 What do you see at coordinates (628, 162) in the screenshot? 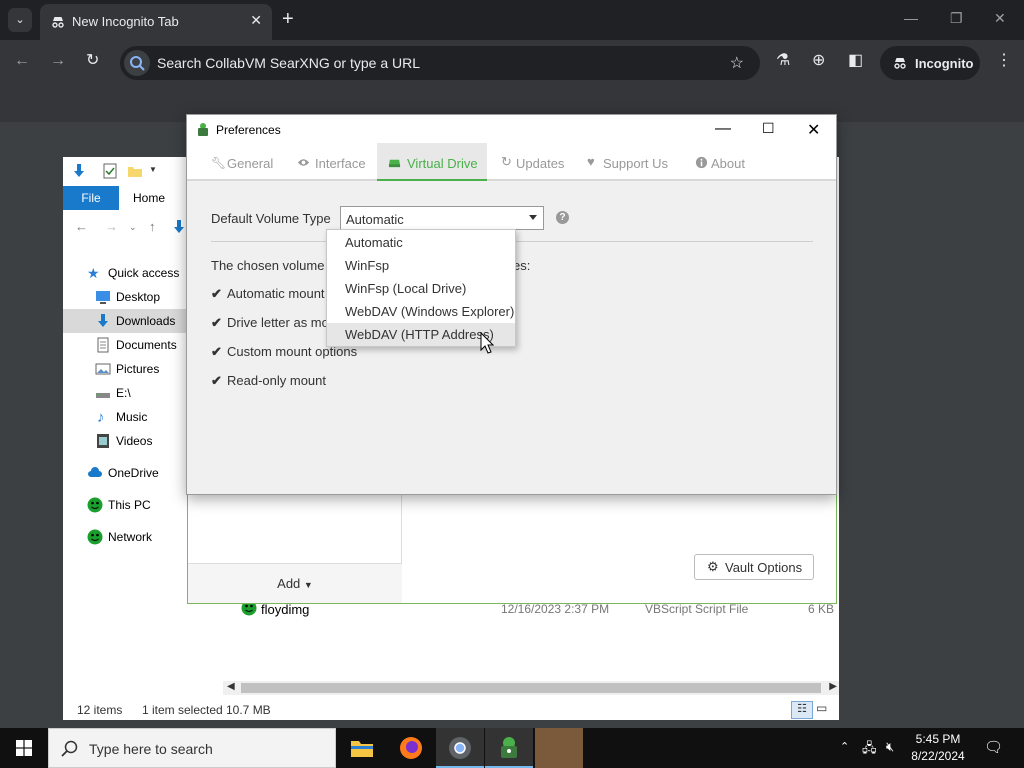
I see `tab-support-us: ♥ Support Us` at bounding box center [628, 162].